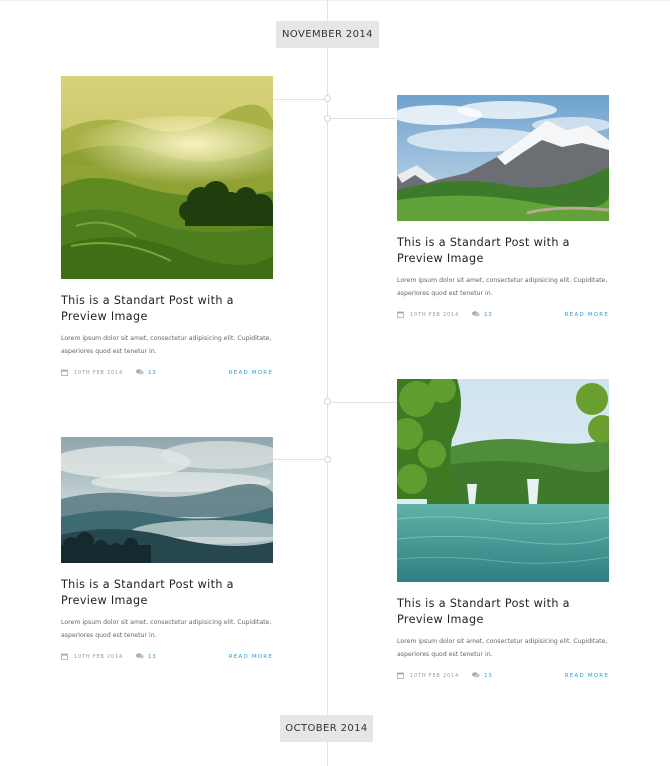  I want to click on month-badge-top: NOVEMBER 2014, so click(327, 34).